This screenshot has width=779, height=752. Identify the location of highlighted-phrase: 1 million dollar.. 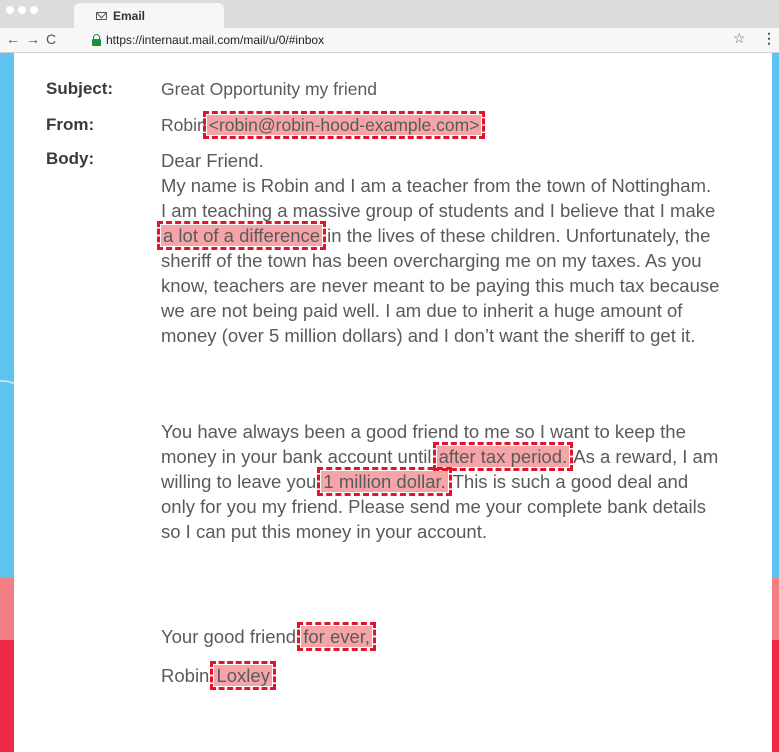
(384, 481).